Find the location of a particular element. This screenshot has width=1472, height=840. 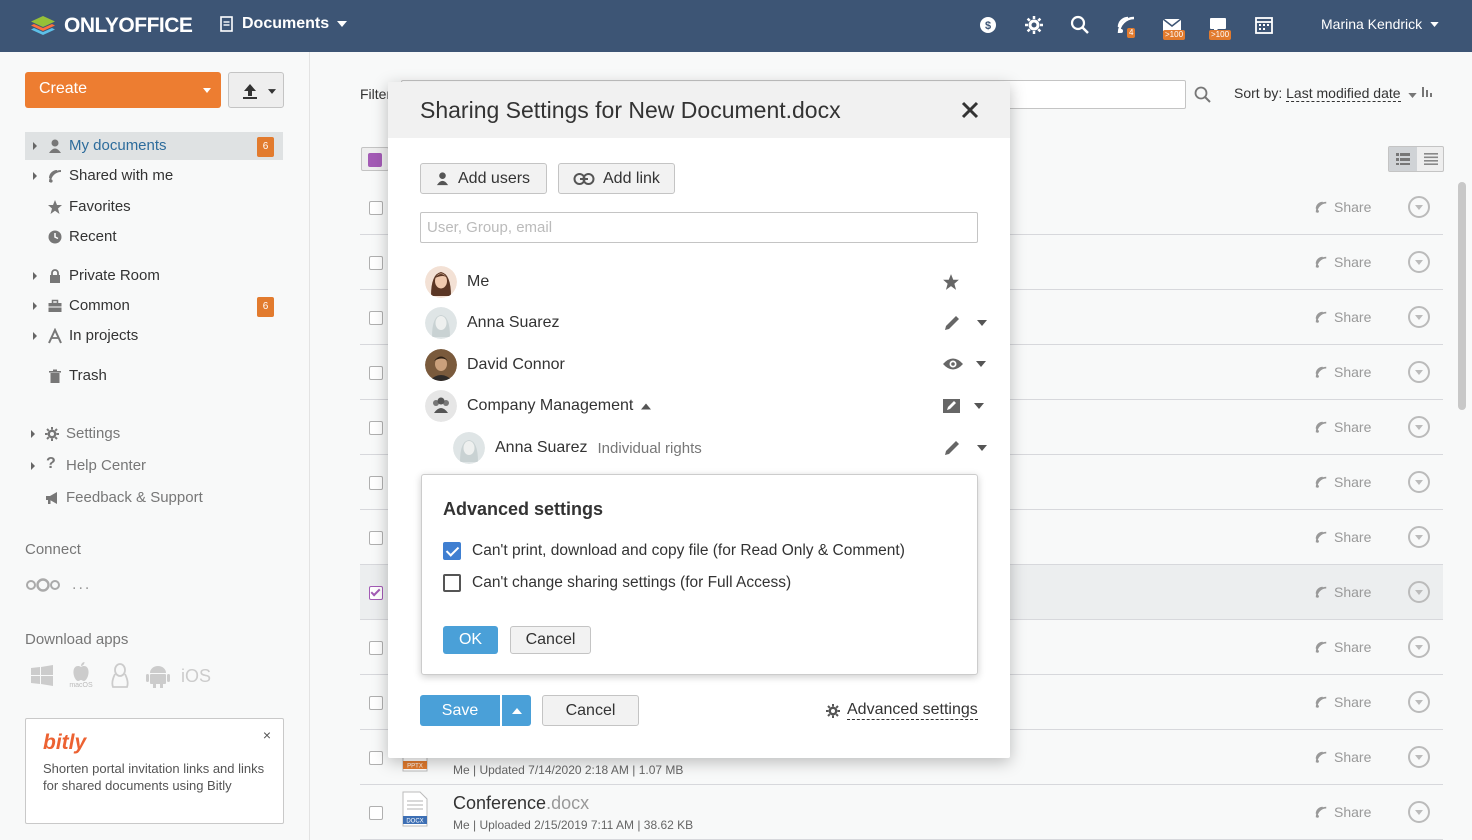

upload-button is located at coordinates (256, 90).